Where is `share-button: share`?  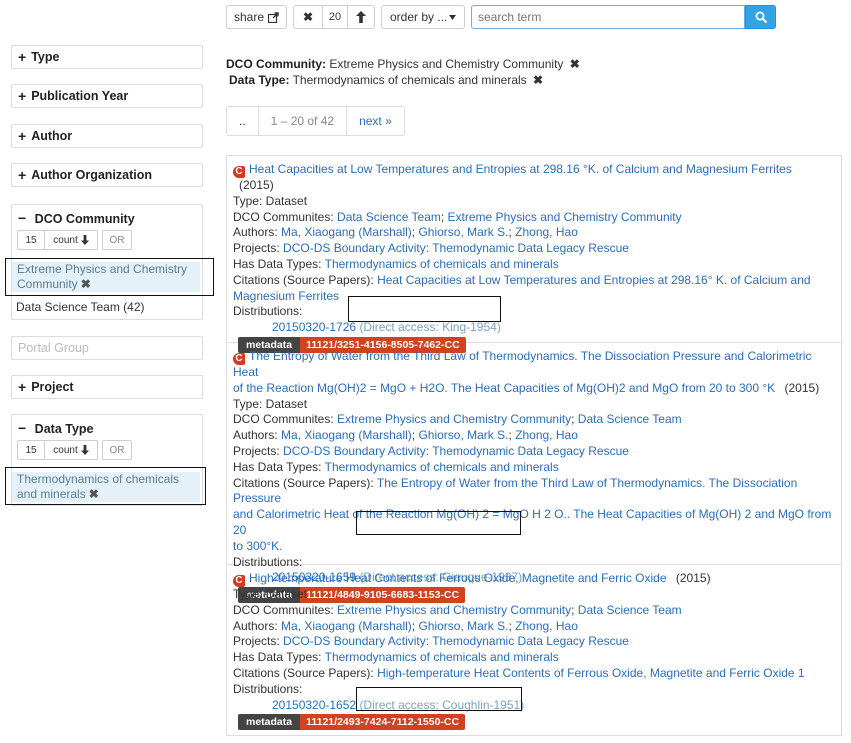 share-button: share is located at coordinates (256, 17).